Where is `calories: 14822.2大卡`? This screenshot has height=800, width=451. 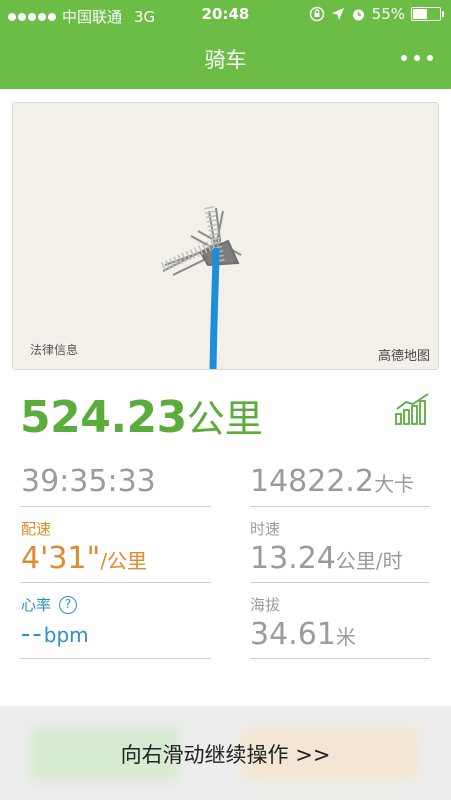
calories: 14822.2大卡 is located at coordinates (332, 481).